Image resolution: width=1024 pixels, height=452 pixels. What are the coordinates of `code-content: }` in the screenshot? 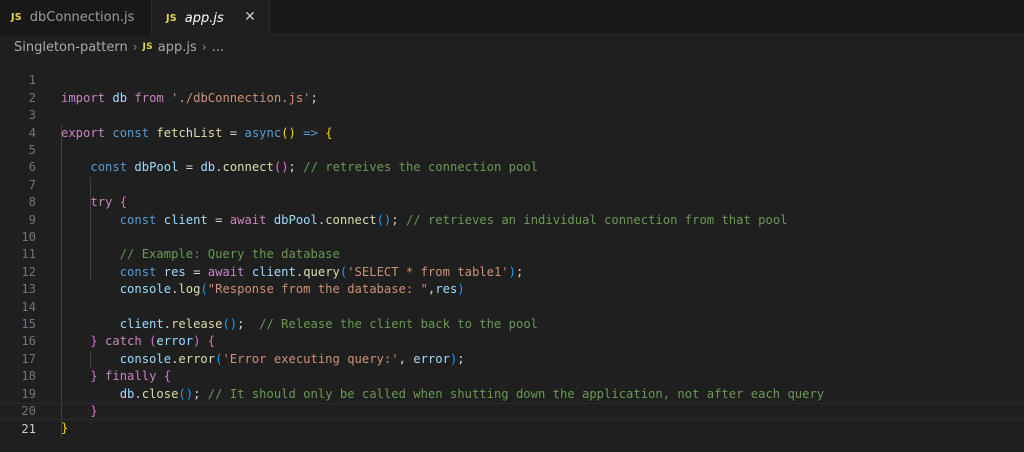 It's located at (64, 428).